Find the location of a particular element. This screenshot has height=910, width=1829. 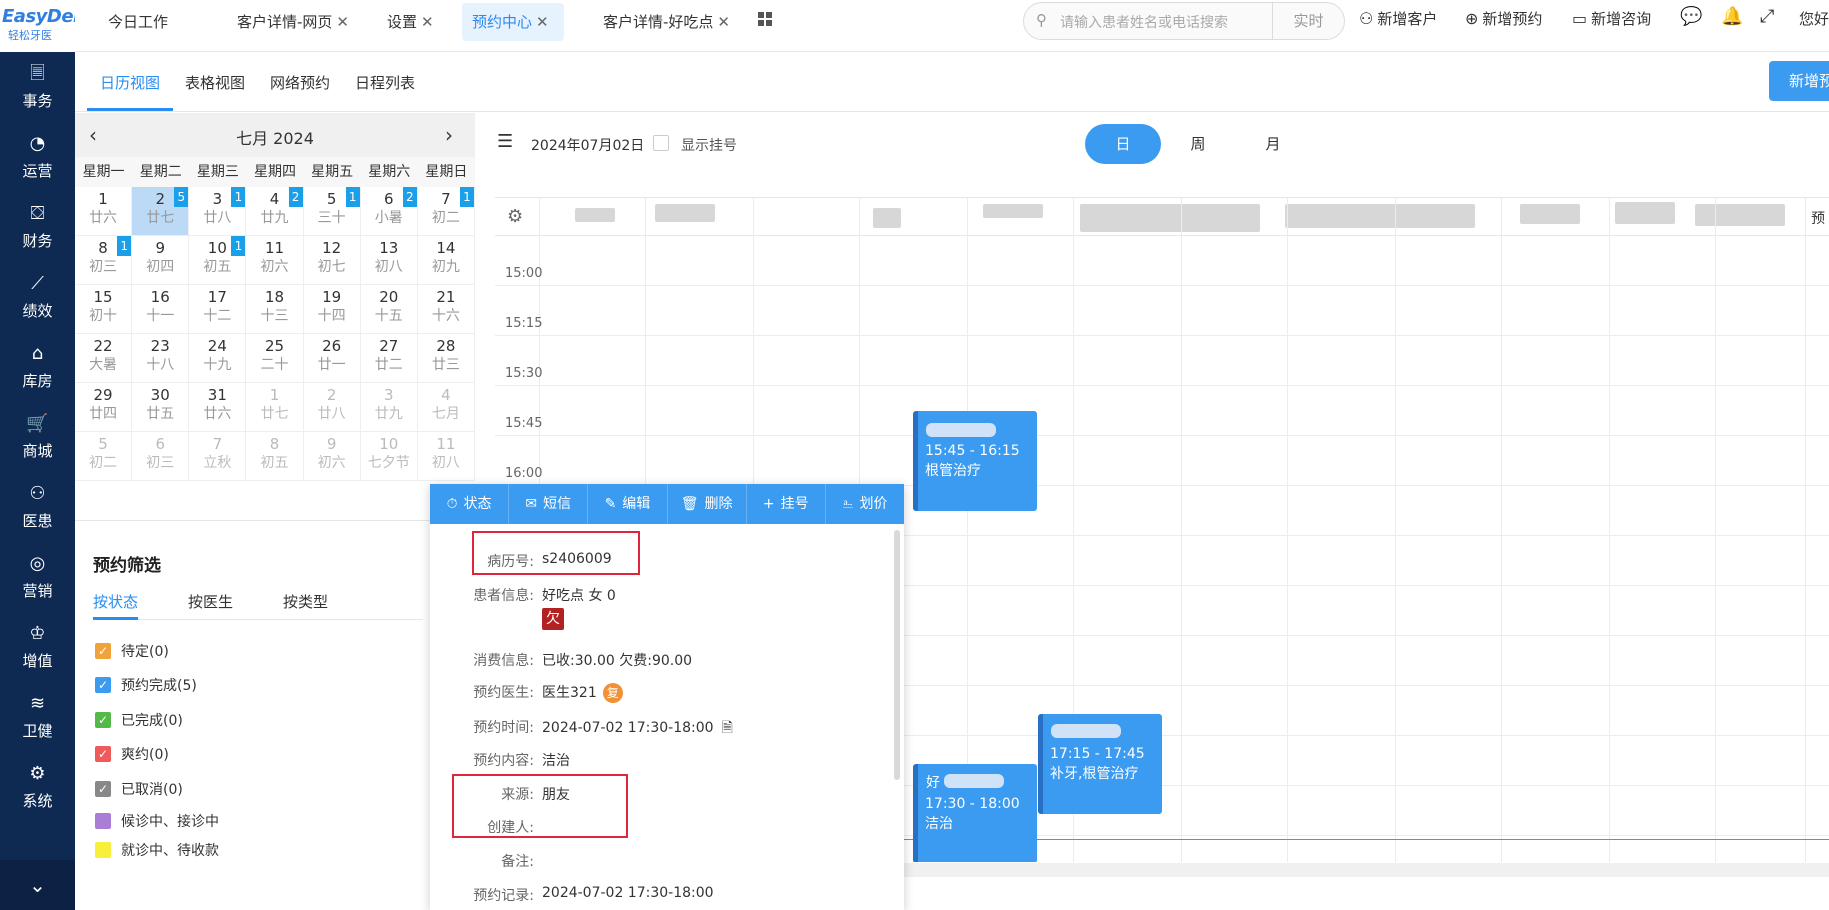

nav-item: ⛋ 财务 is located at coordinates (37, 227).